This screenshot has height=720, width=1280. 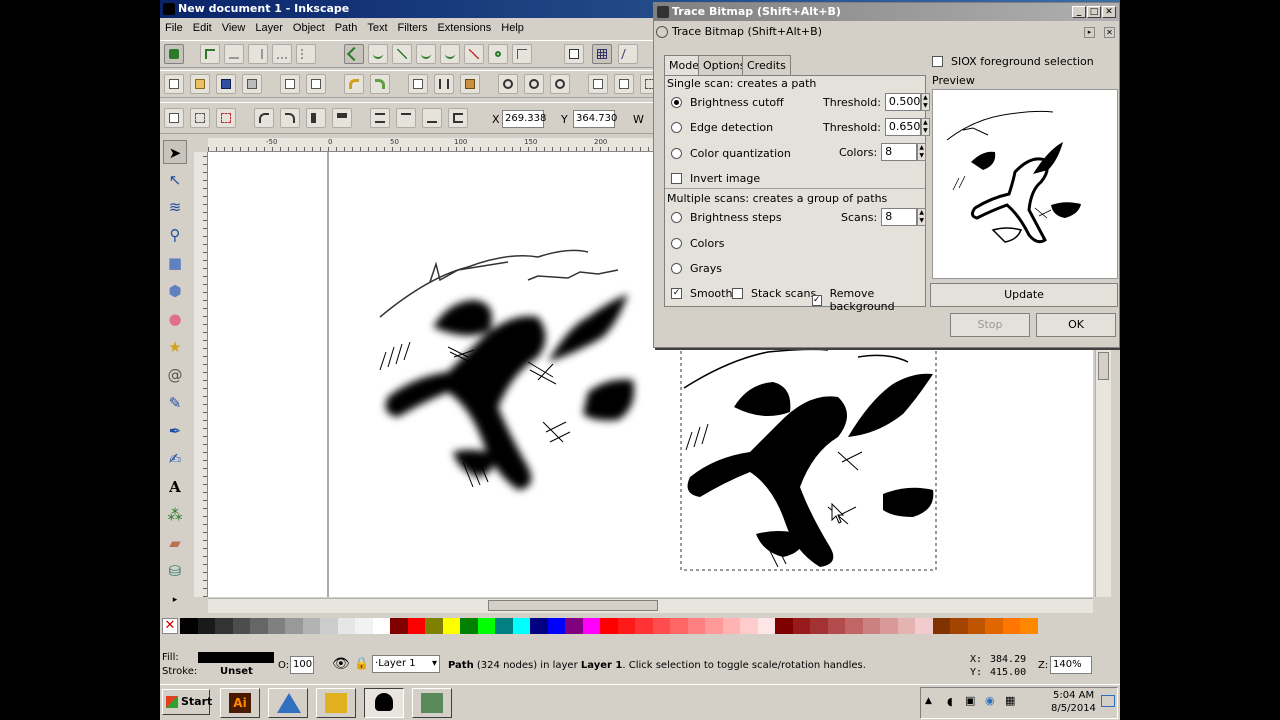 What do you see at coordinates (1079, 12) in the screenshot?
I see `minimize-button: _` at bounding box center [1079, 12].